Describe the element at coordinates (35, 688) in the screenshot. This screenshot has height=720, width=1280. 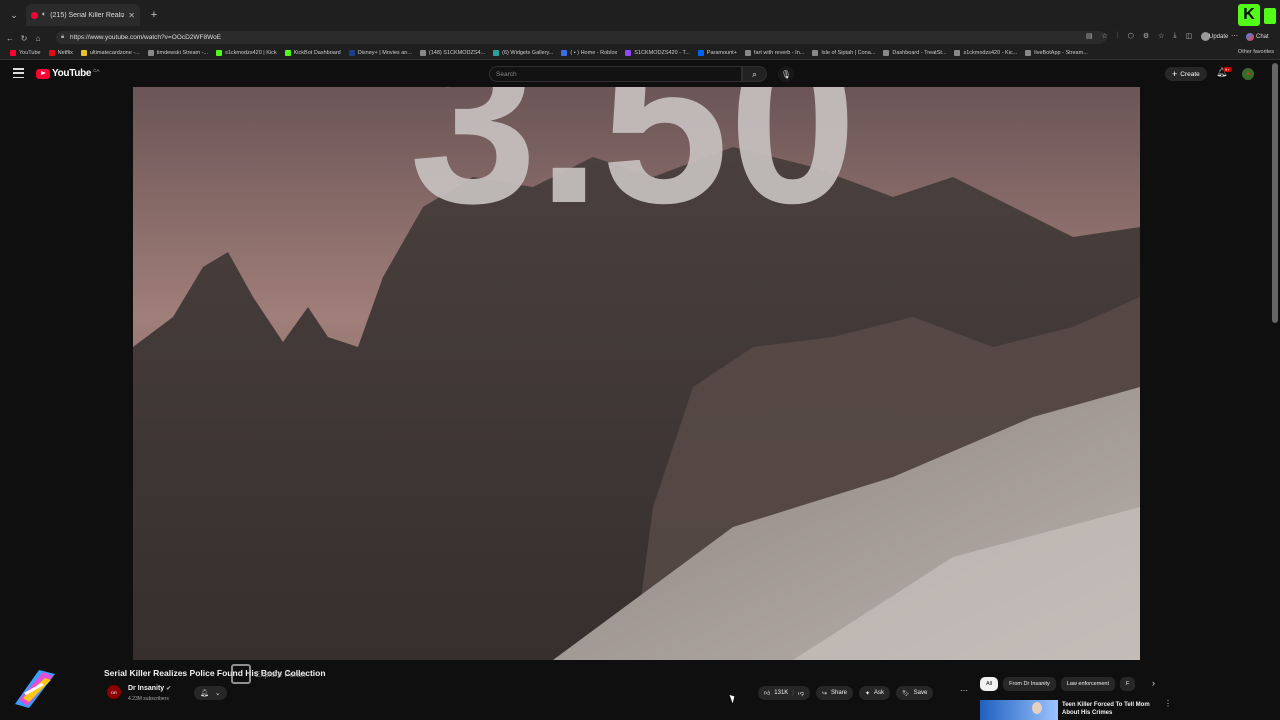
I see `channel-logo-overlay` at that location.